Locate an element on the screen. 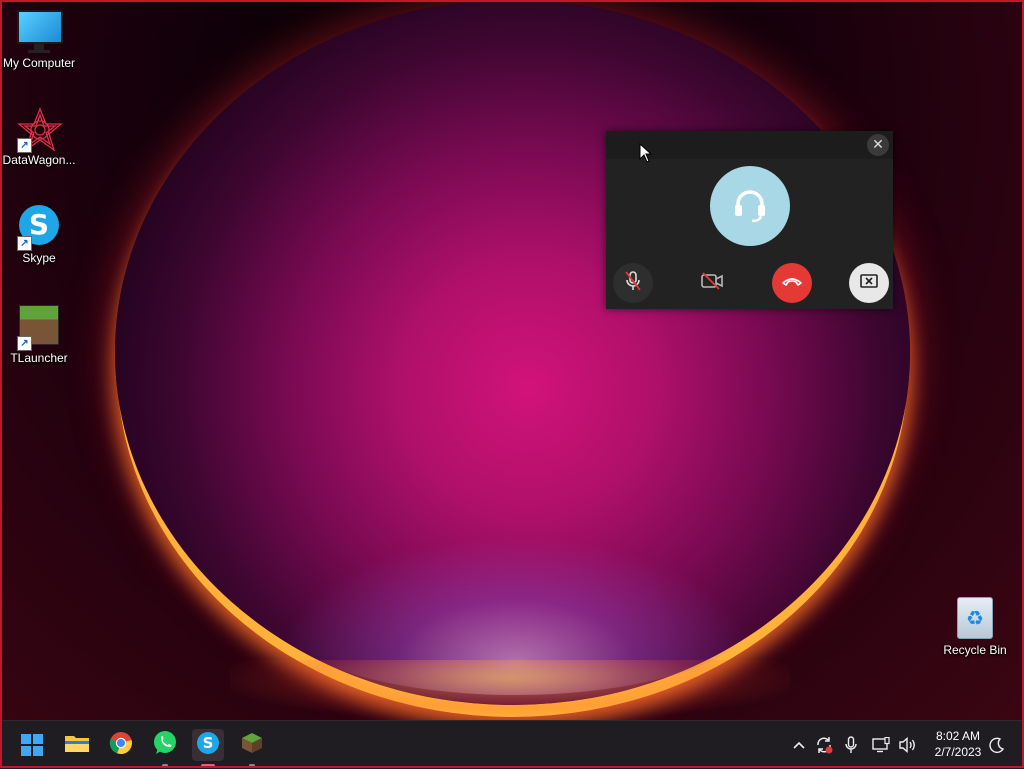  skype-icon: S ↗ is located at coordinates (39, 228).